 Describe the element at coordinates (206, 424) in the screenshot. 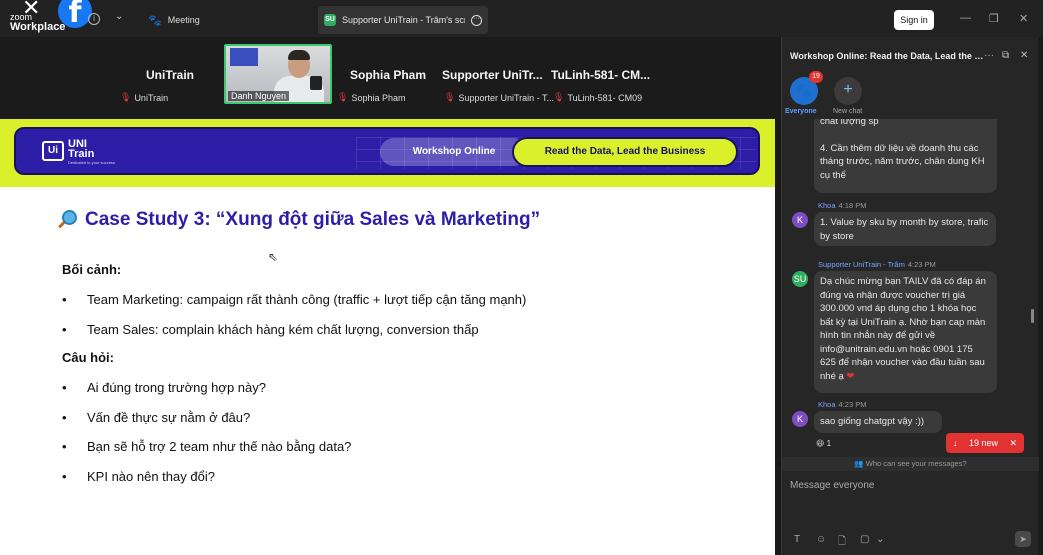

I see `list-item: Vấn đề thực sự nằm ở đâu?` at that location.